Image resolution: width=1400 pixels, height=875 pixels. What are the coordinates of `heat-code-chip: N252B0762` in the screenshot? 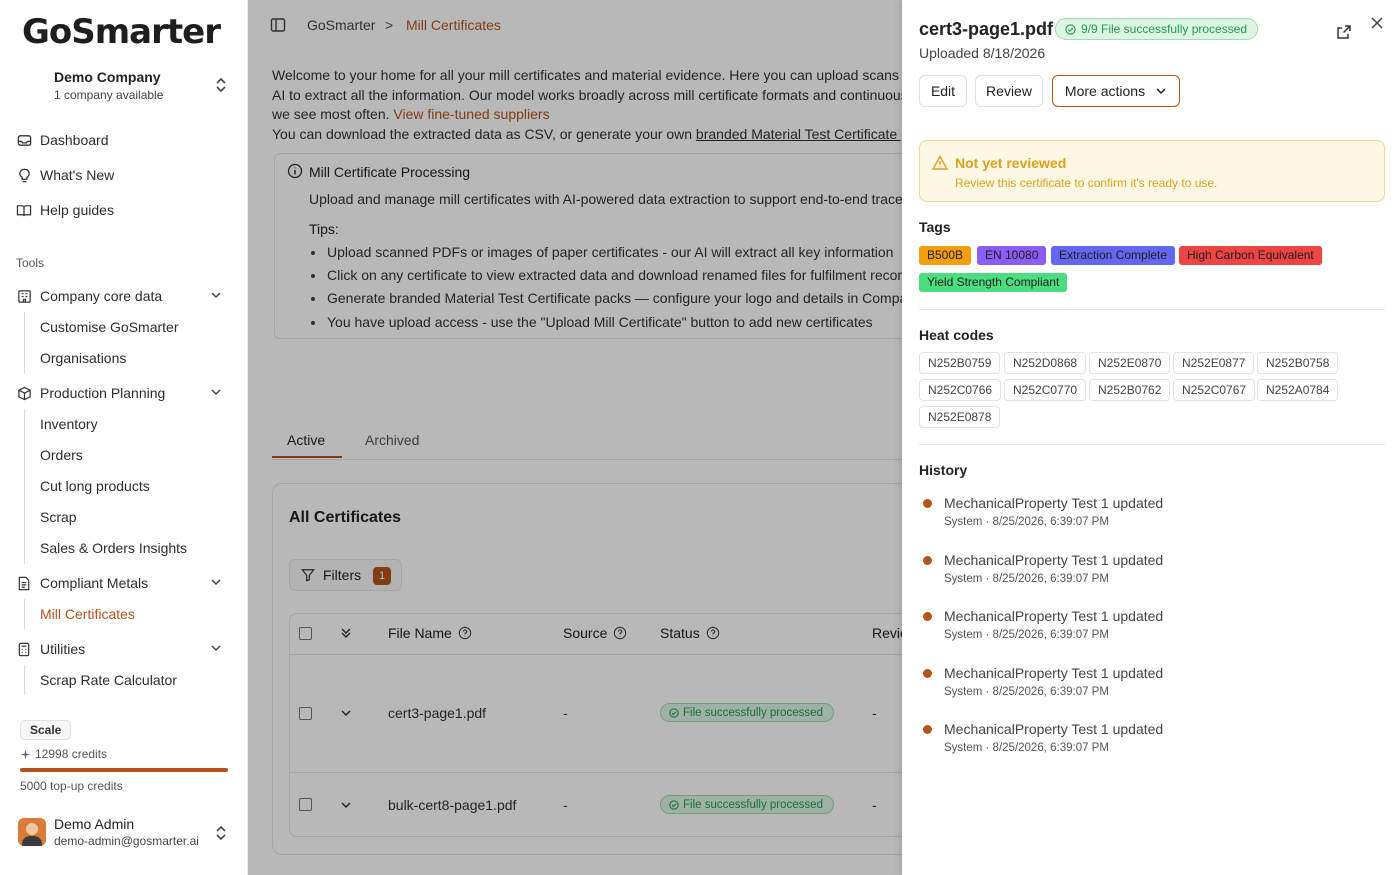 It's located at (1130, 390).